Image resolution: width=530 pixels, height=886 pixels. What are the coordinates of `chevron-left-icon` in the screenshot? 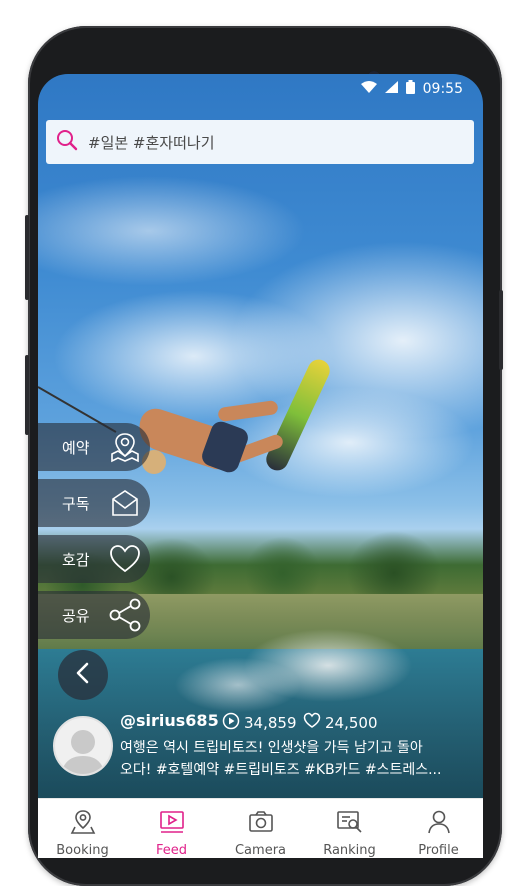 It's located at (83, 675).